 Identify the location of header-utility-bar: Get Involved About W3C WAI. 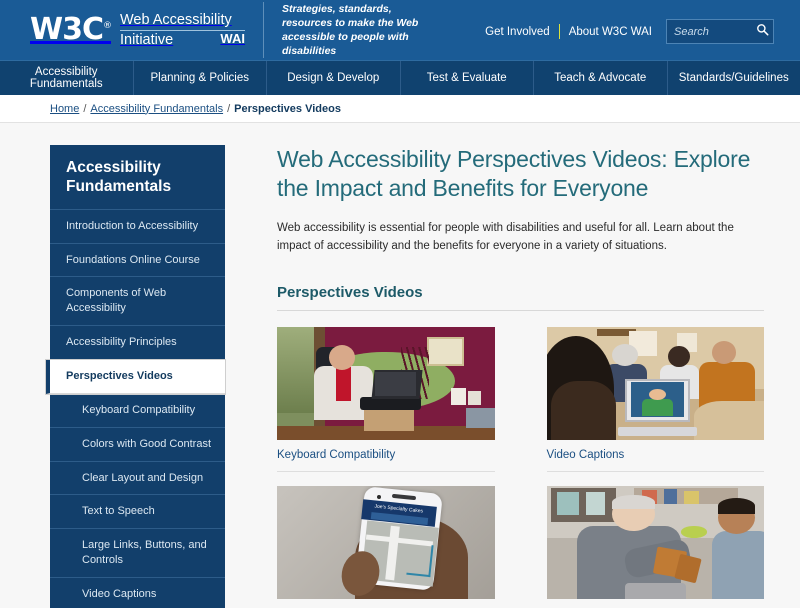
(629, 31).